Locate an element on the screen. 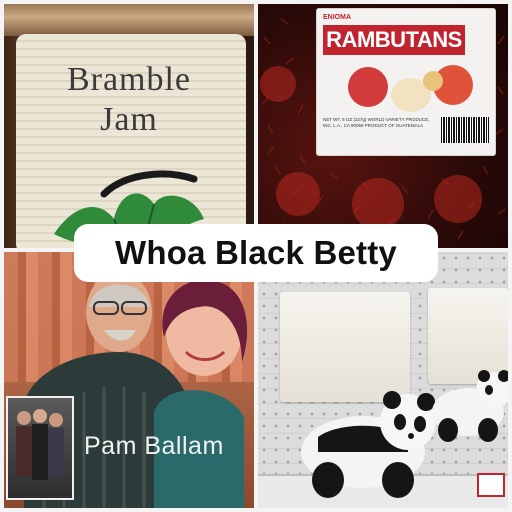  jam-label-text: Bramble Jam is located at coordinates (129, 100).